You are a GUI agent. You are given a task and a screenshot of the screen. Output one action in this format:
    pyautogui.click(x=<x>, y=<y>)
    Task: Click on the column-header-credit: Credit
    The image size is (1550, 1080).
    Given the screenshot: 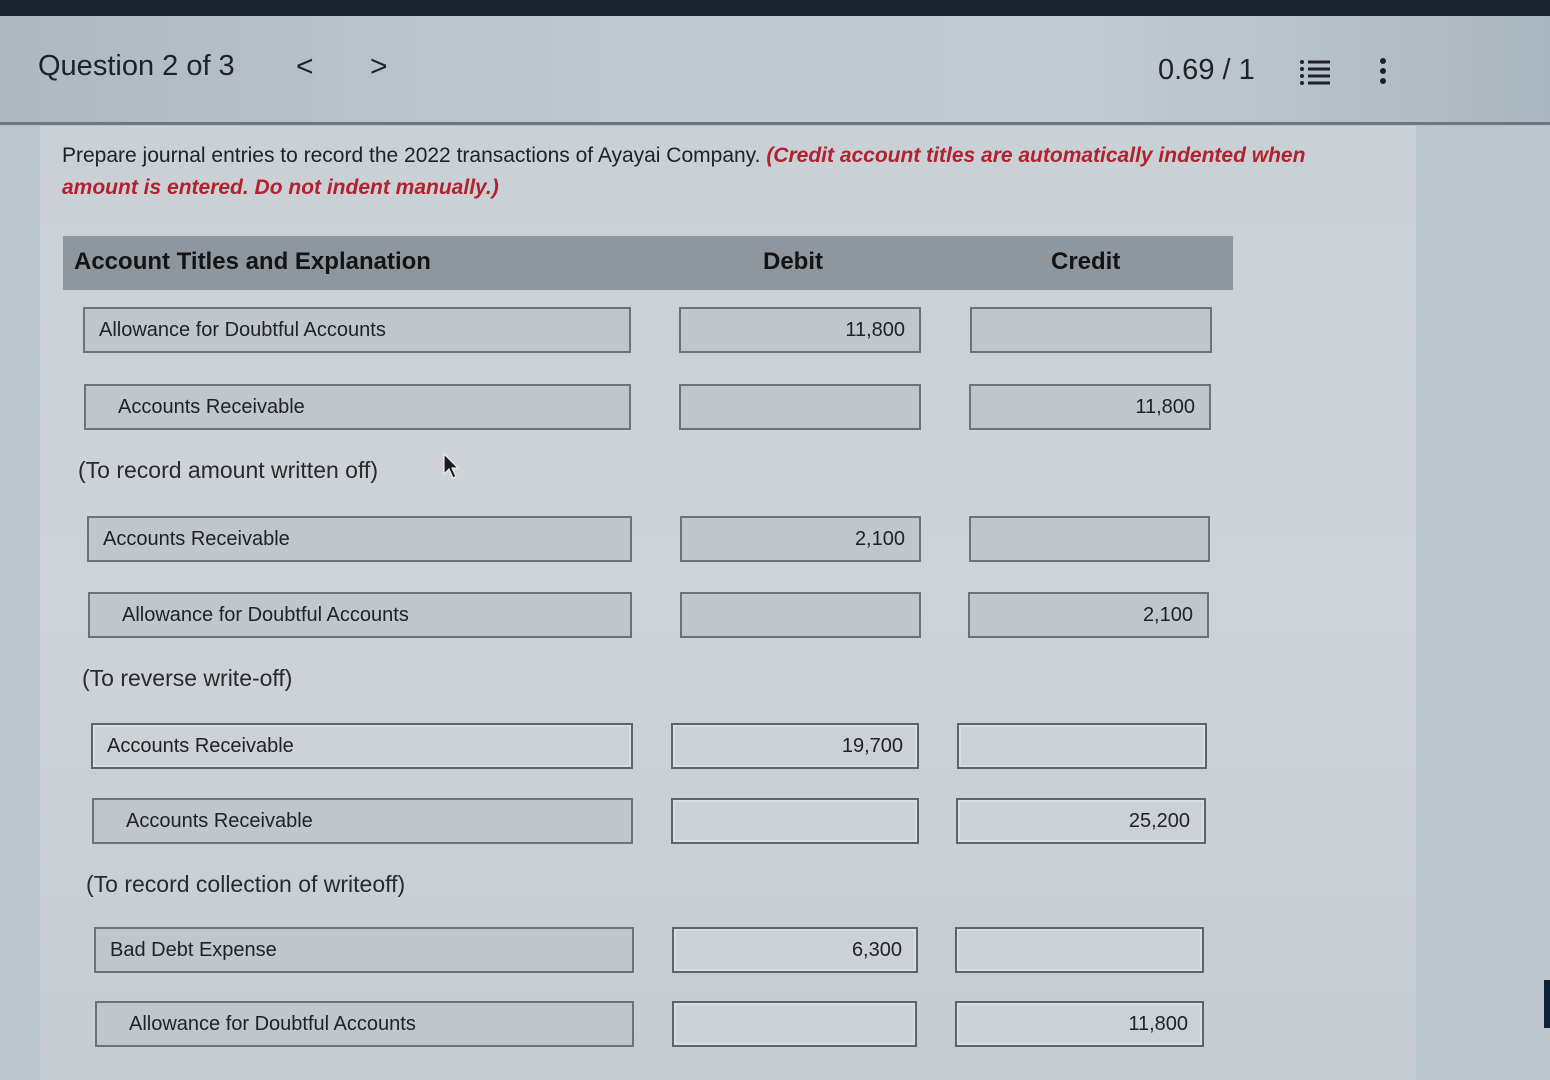 What is the action you would take?
    pyautogui.click(x=1086, y=261)
    